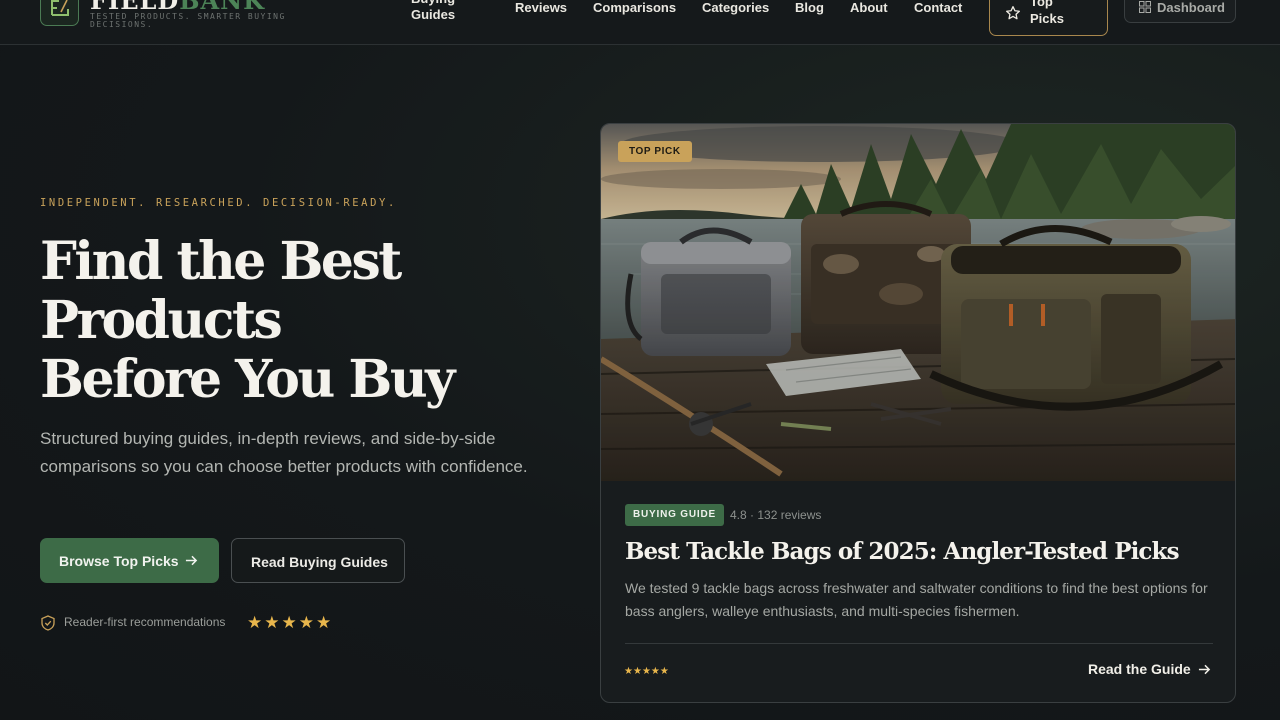  What do you see at coordinates (1145, 7) in the screenshot?
I see `grid-icon` at bounding box center [1145, 7].